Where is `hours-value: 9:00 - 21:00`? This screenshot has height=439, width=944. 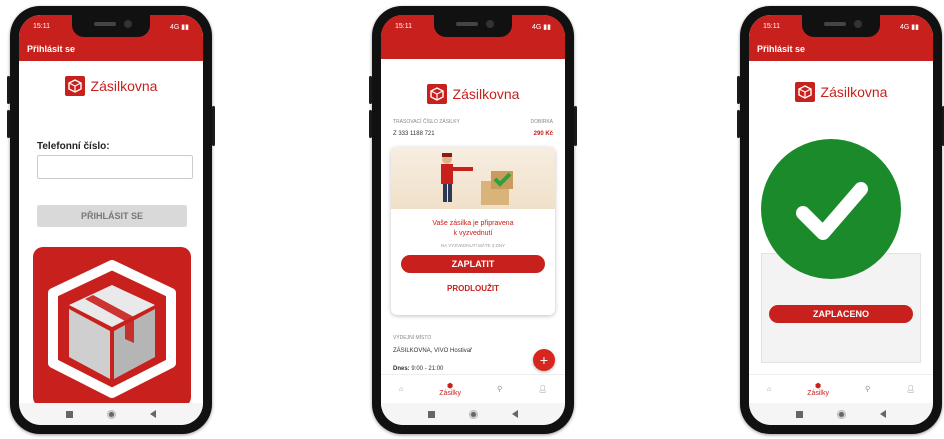
hours-value: 9:00 - 21:00 is located at coordinates (427, 369).